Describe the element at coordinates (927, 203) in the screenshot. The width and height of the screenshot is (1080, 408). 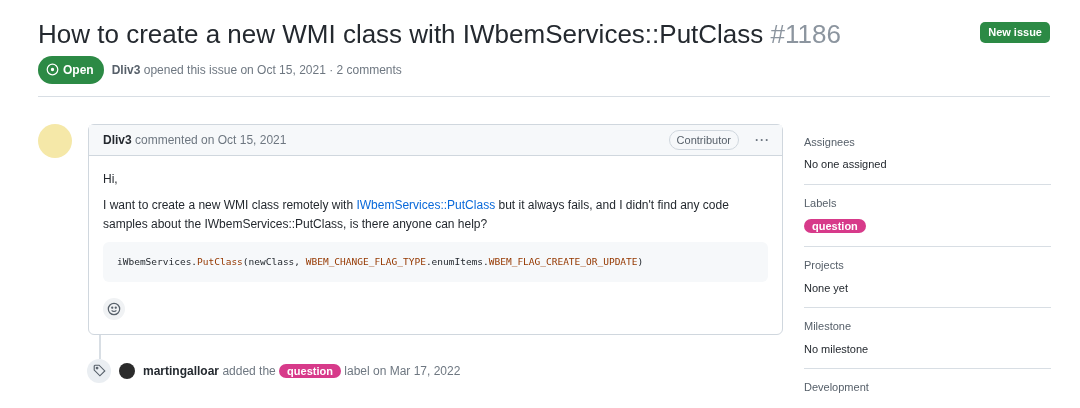
I see `sidebar-heading: Labels` at that location.